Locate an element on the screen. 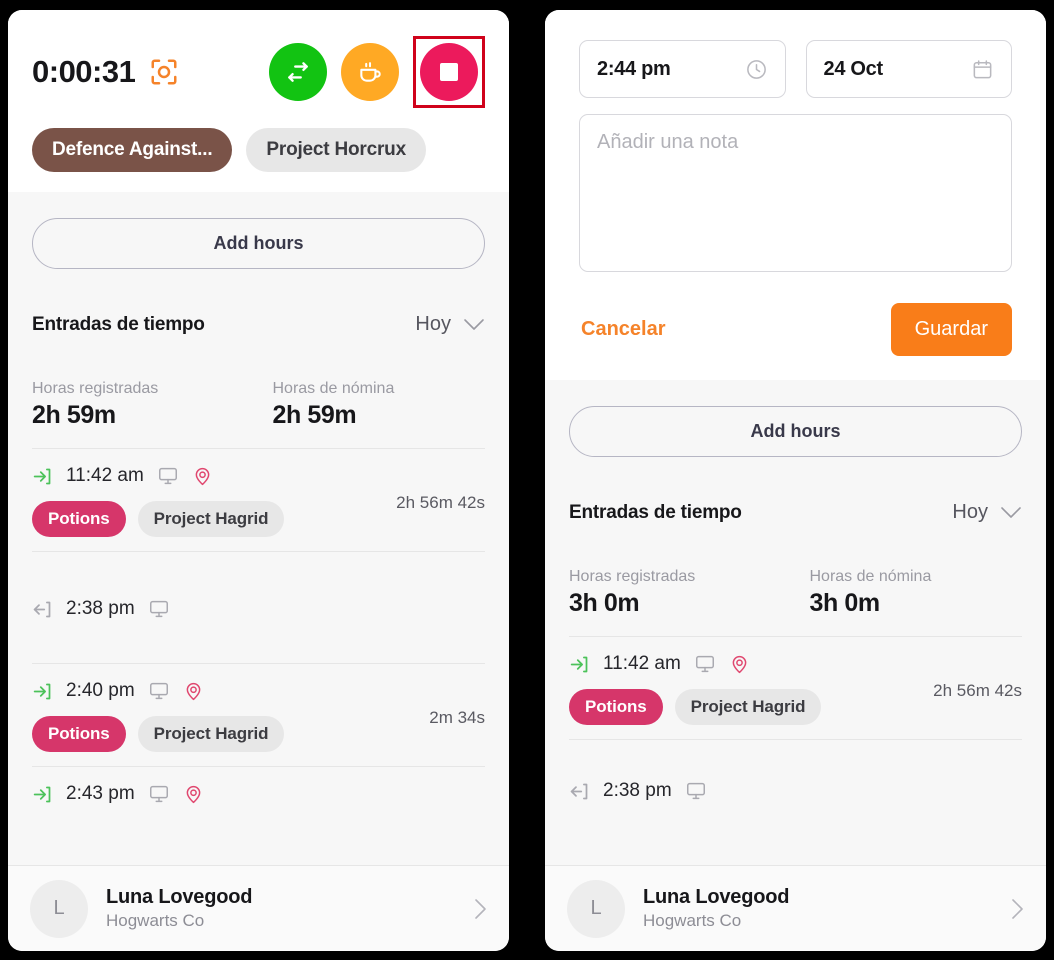 This screenshot has width=1054, height=960. time-field: 2:44 pm is located at coordinates (682, 69).